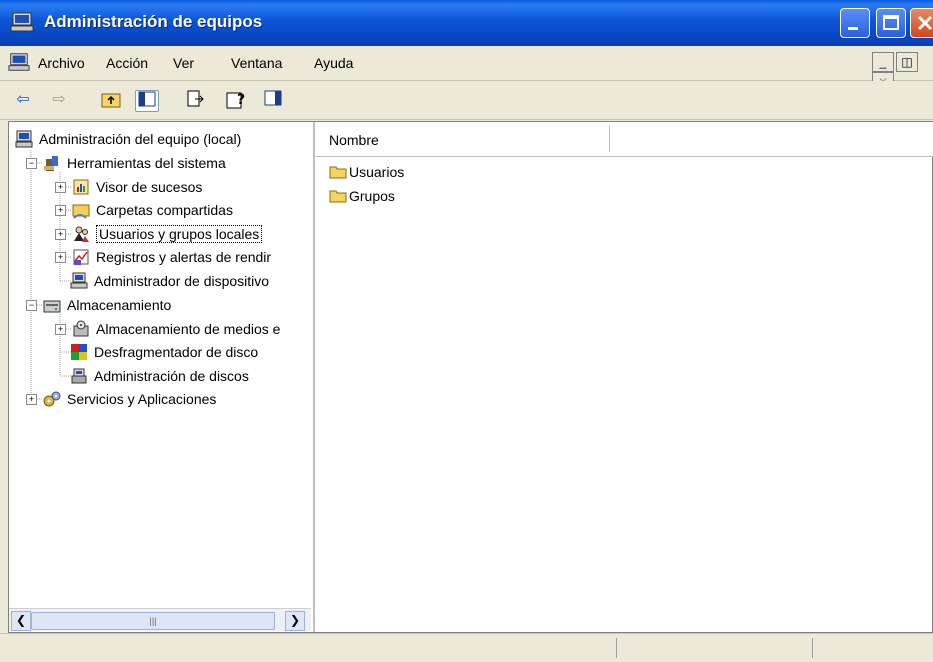 The image size is (933, 662). Describe the element at coordinates (624, 139) in the screenshot. I see `list-header: Nombre` at that location.